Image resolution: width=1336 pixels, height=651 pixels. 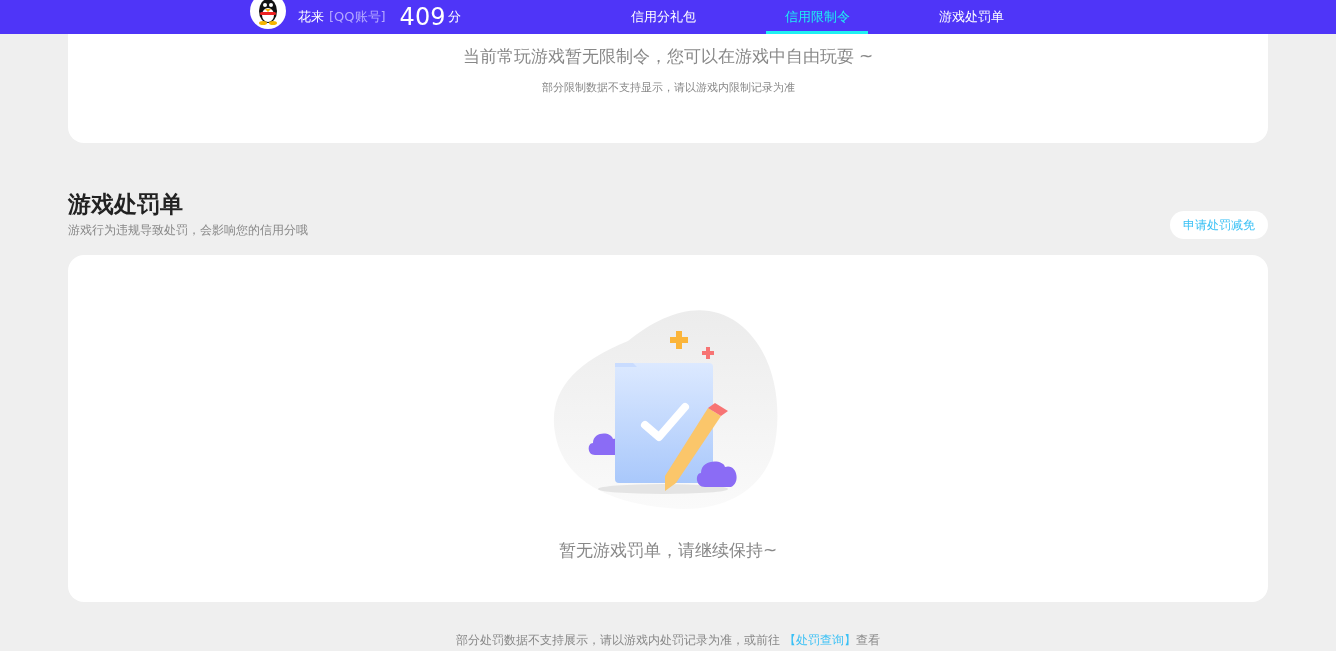 What do you see at coordinates (971, 17) in the screenshot?
I see `nav-tab: 游戏处罚单` at bounding box center [971, 17].